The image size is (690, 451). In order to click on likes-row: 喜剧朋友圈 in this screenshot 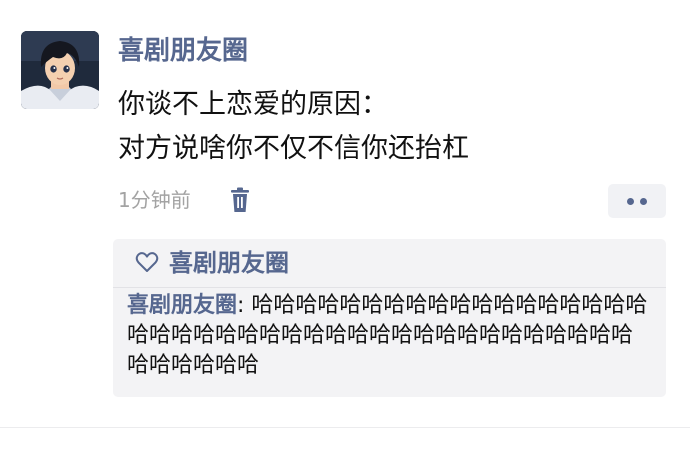, I will do `click(389, 263)`.